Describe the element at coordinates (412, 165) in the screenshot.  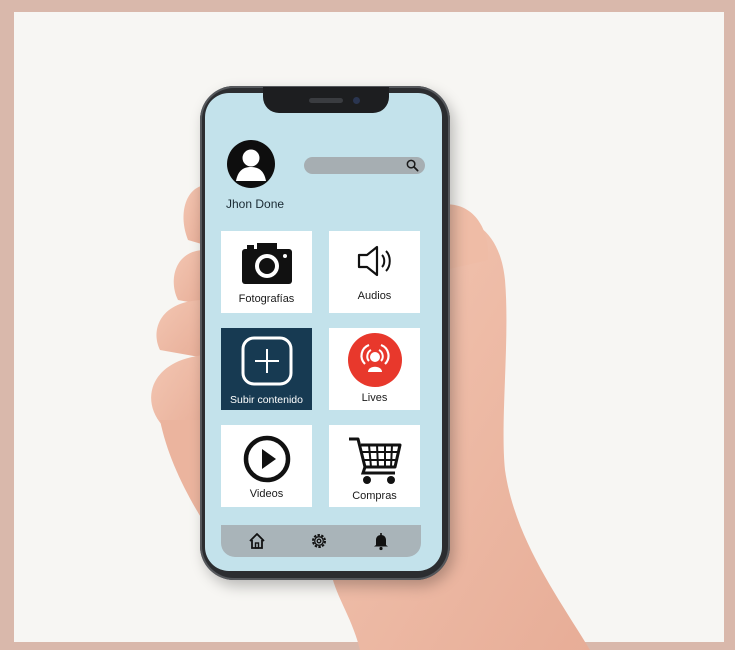
I see `search-icon` at that location.